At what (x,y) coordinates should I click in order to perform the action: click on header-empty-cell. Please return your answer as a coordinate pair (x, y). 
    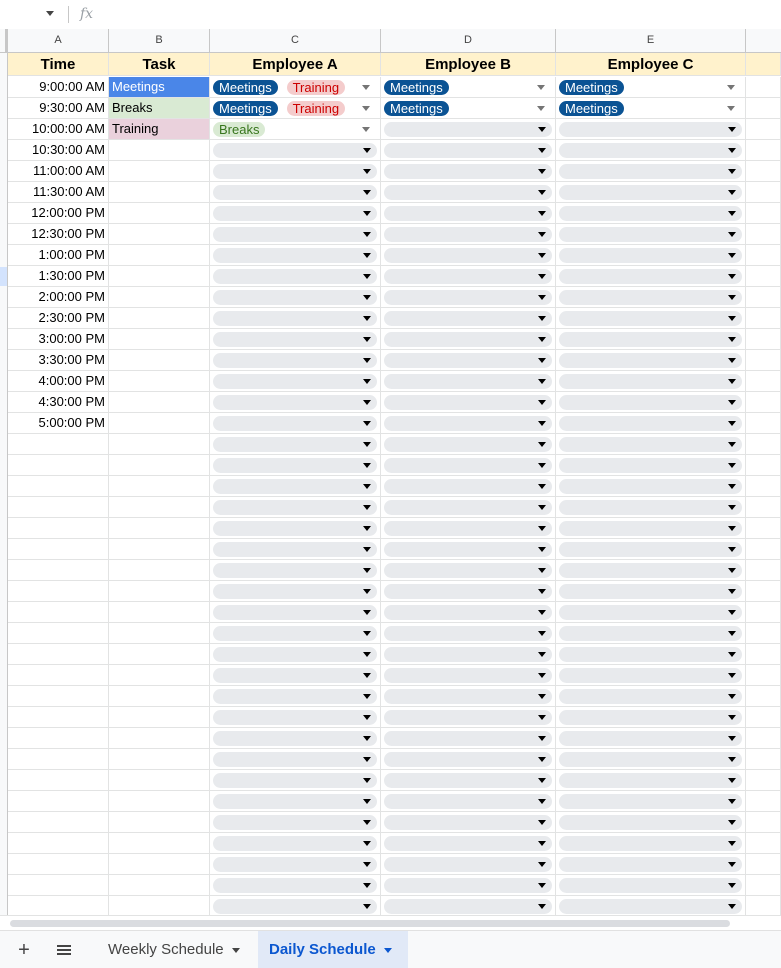
    Looking at the image, I should click on (763, 64).